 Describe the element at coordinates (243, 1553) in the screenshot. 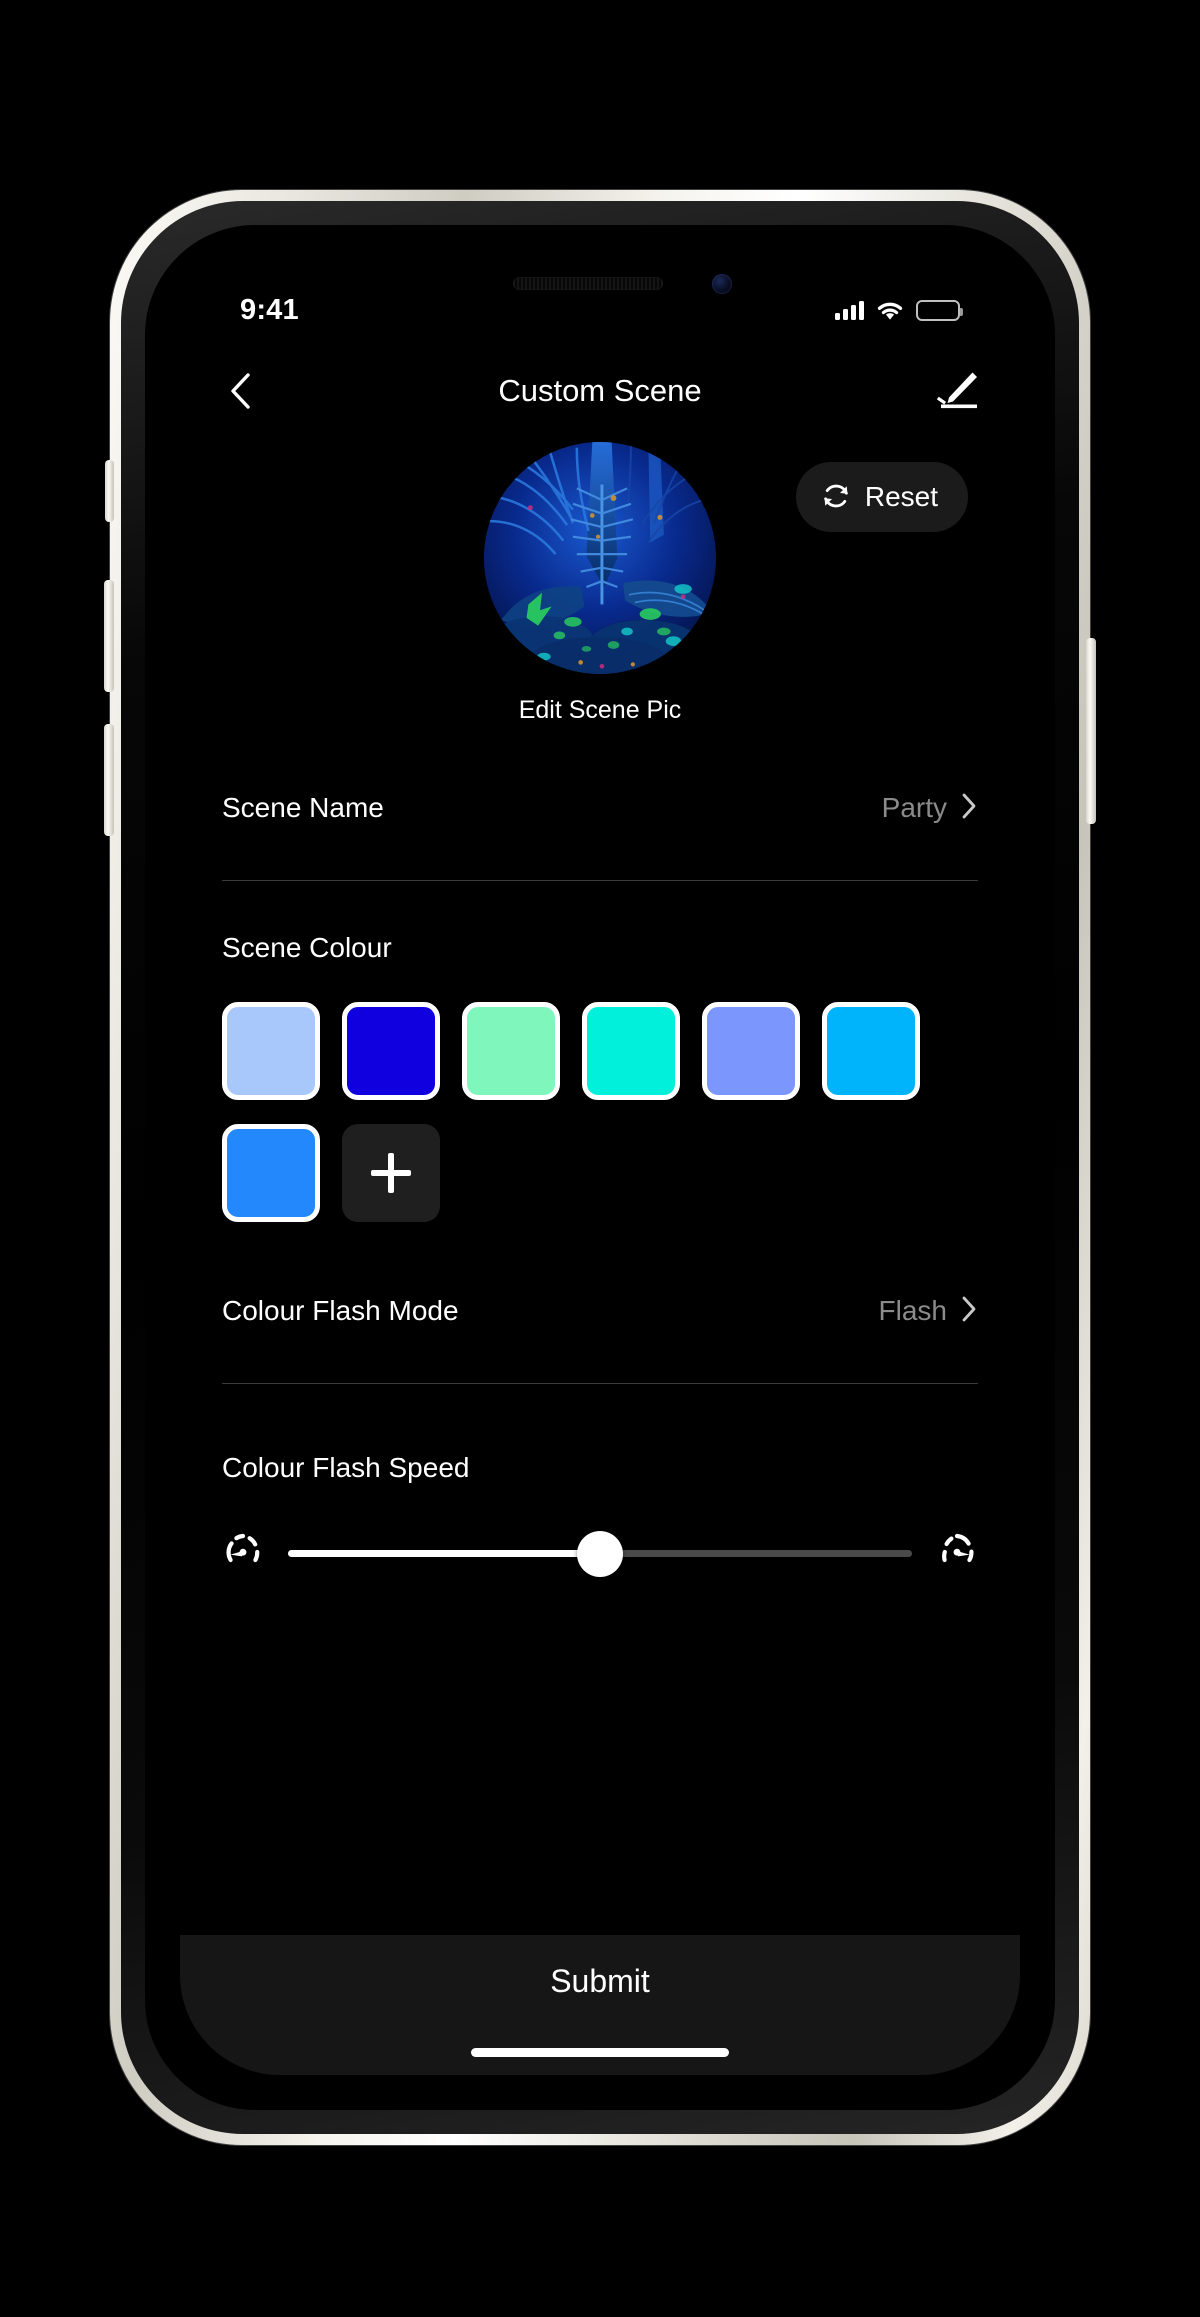

I see `speed-slow-gauge-icon` at that location.